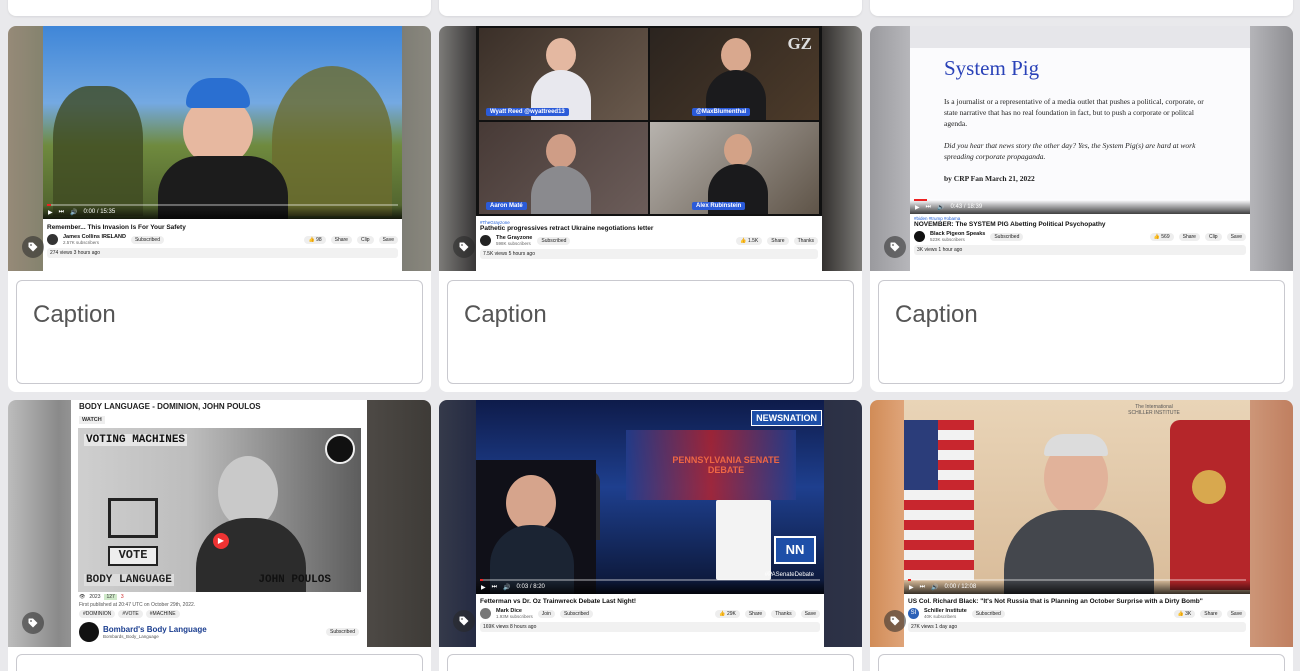  What do you see at coordinates (92, 420) in the screenshot?
I see `watch-tab: WATCH` at bounding box center [92, 420].